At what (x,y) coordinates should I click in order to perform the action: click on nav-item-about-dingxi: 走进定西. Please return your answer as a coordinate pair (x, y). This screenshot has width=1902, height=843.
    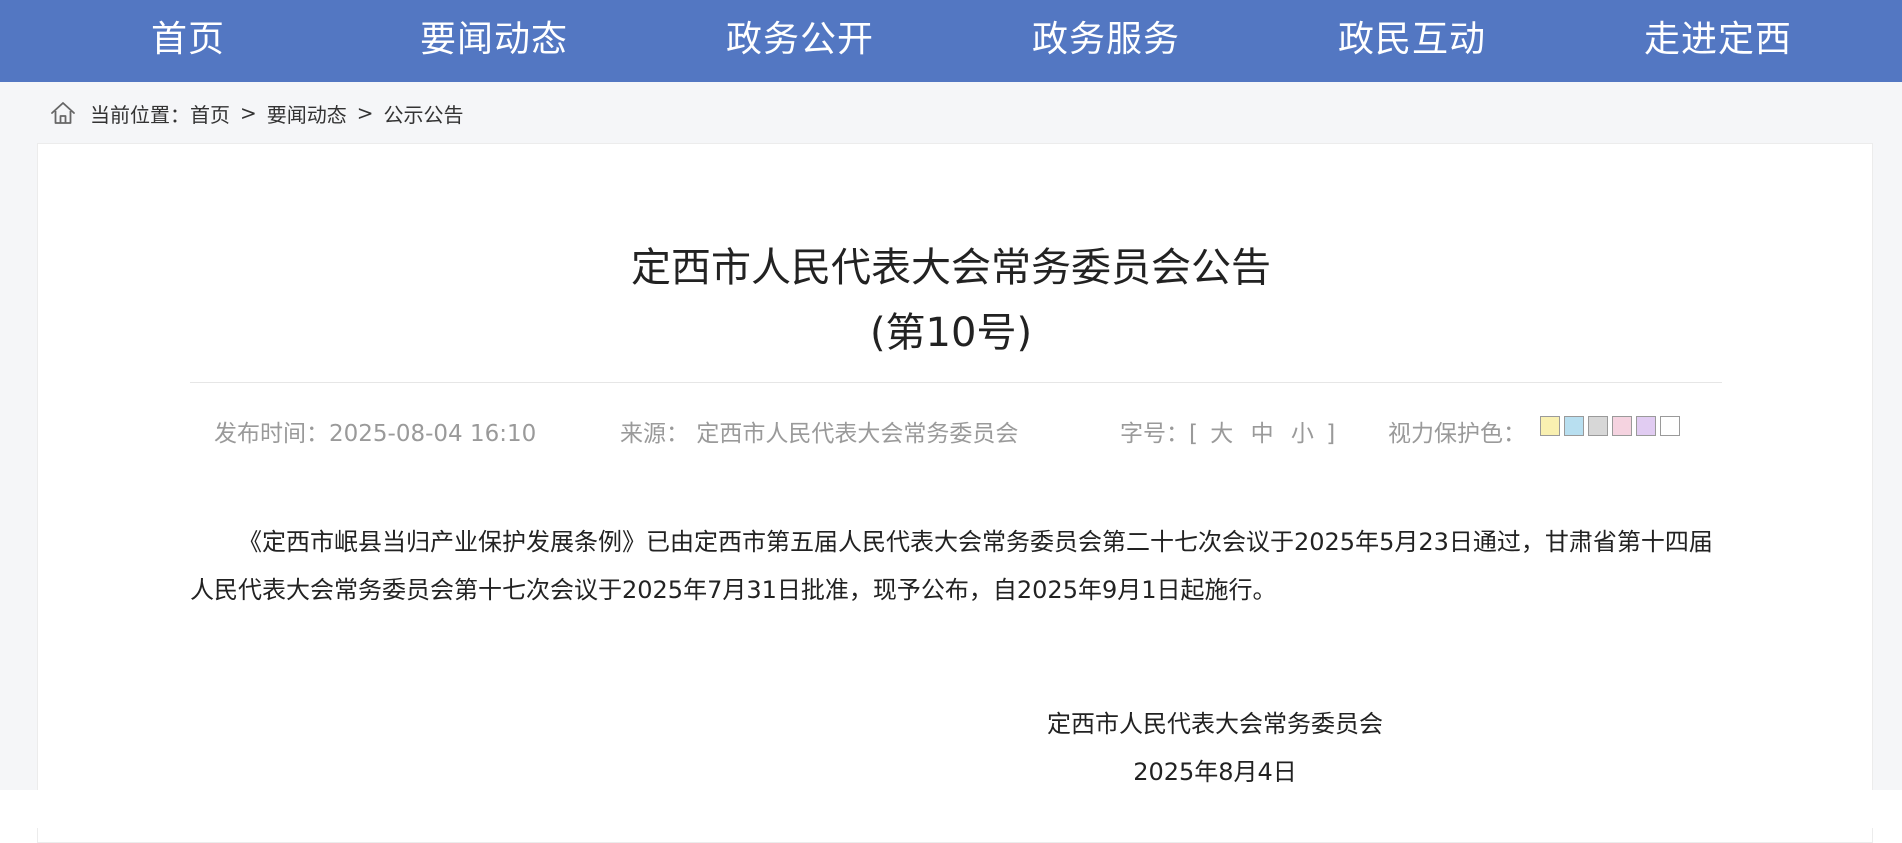
    Looking at the image, I should click on (1718, 41).